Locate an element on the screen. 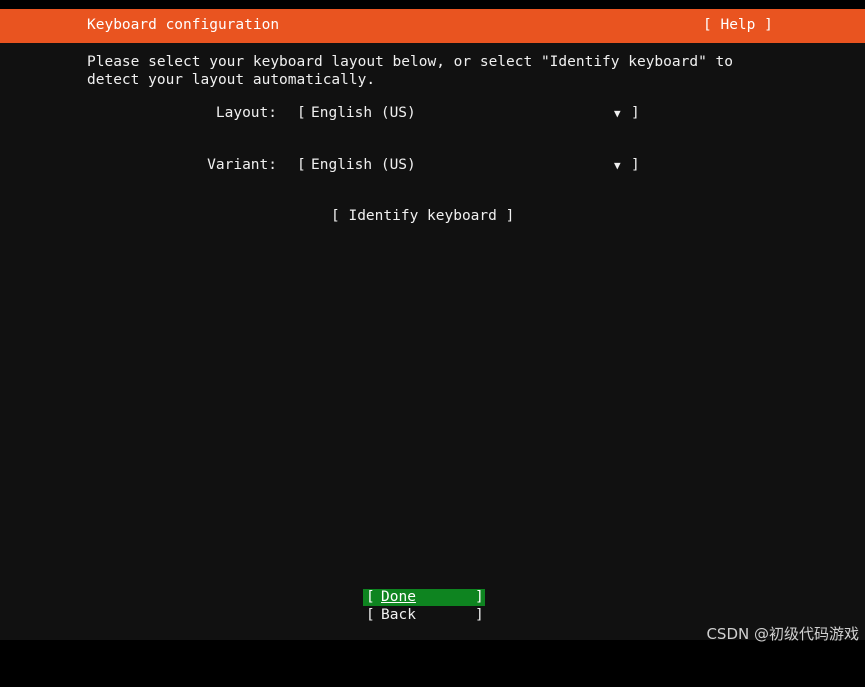 The width and height of the screenshot is (865, 687). done-button-label: Done is located at coordinates (398, 597).